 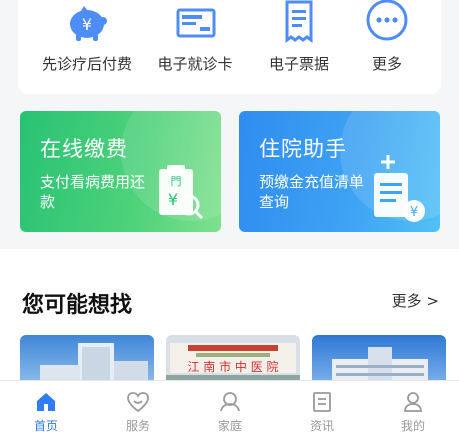 I want to click on payment-clipboard-icon: 門 ¥, so click(x=181, y=192).